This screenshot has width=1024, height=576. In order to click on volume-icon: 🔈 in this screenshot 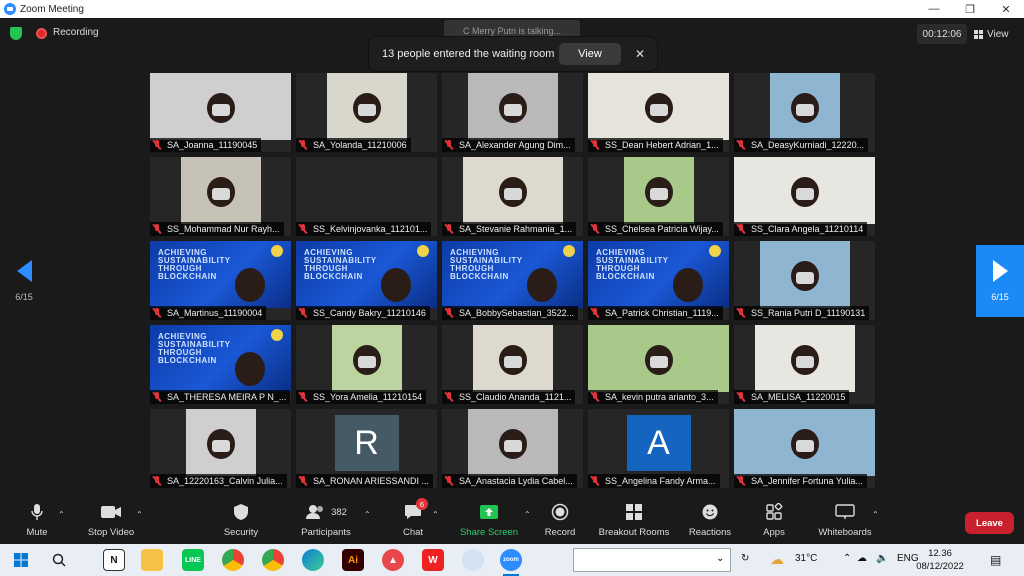, I will do `click(882, 558)`.